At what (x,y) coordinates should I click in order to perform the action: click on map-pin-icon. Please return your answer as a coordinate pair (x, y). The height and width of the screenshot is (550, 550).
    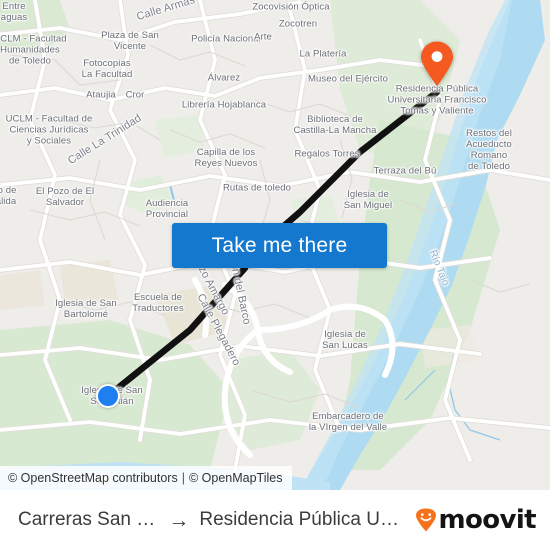
    Looking at the image, I should click on (437, 63).